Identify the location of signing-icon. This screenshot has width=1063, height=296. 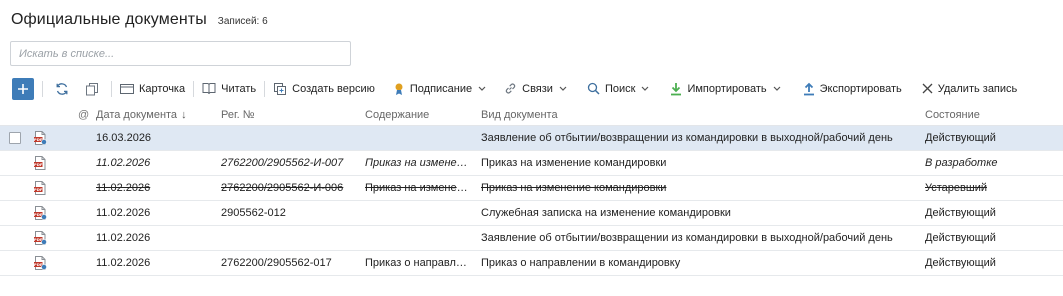
(399, 89).